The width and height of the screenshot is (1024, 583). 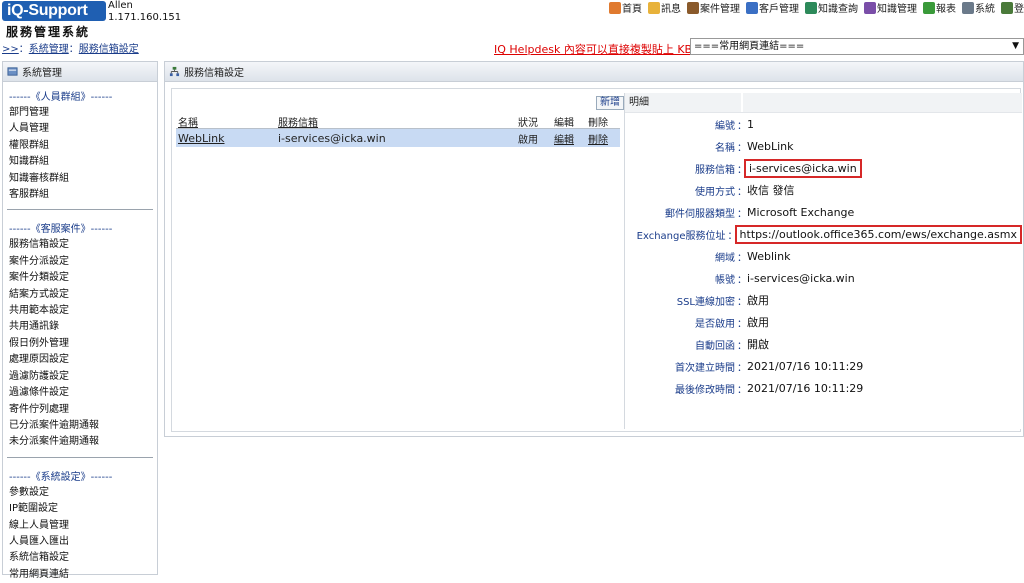 What do you see at coordinates (48, 32) in the screenshot?
I see `system-name: 服務管理系統` at bounding box center [48, 32].